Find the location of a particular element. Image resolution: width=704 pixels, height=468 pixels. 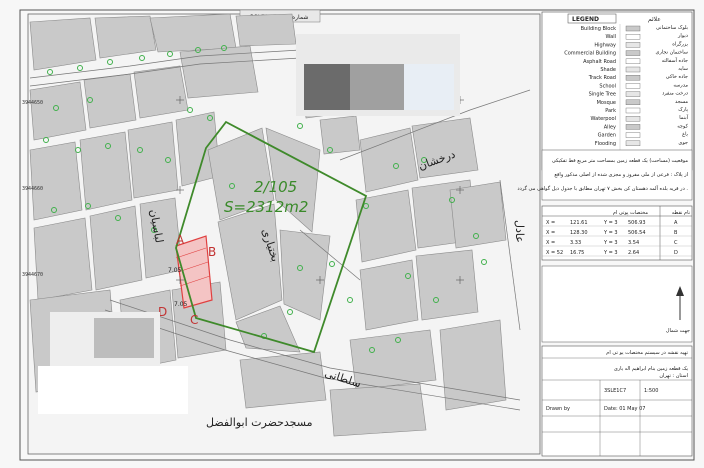

legend-item-en: Highway is located at coordinates (605, 45).